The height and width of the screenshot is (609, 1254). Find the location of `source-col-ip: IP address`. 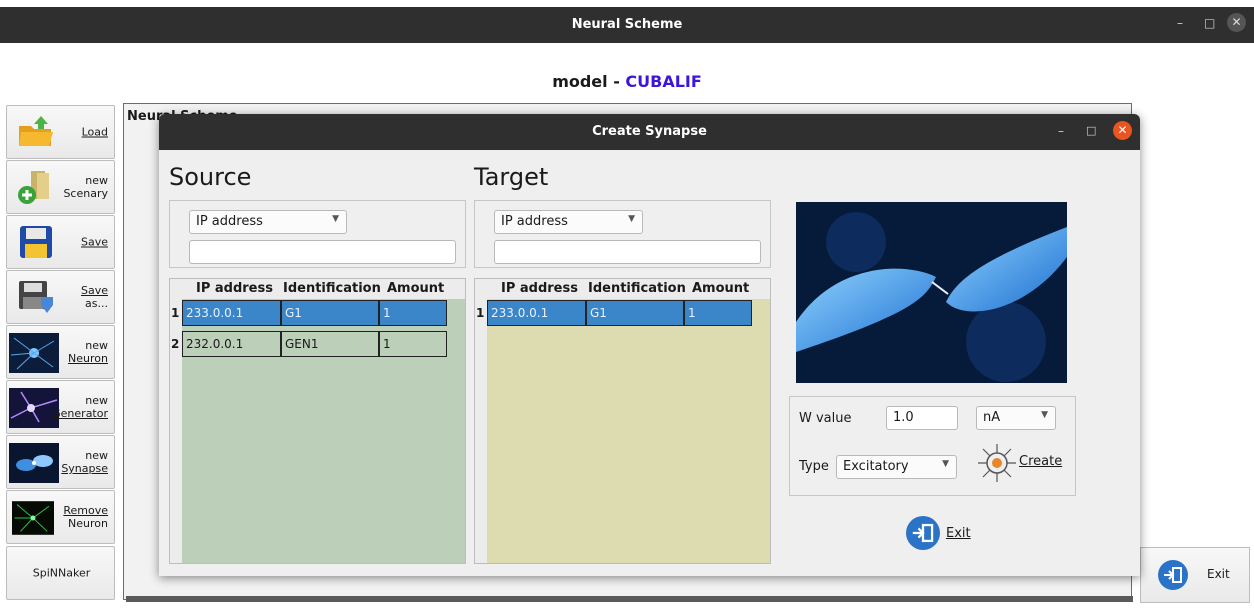

source-col-ip: IP address is located at coordinates (234, 288).